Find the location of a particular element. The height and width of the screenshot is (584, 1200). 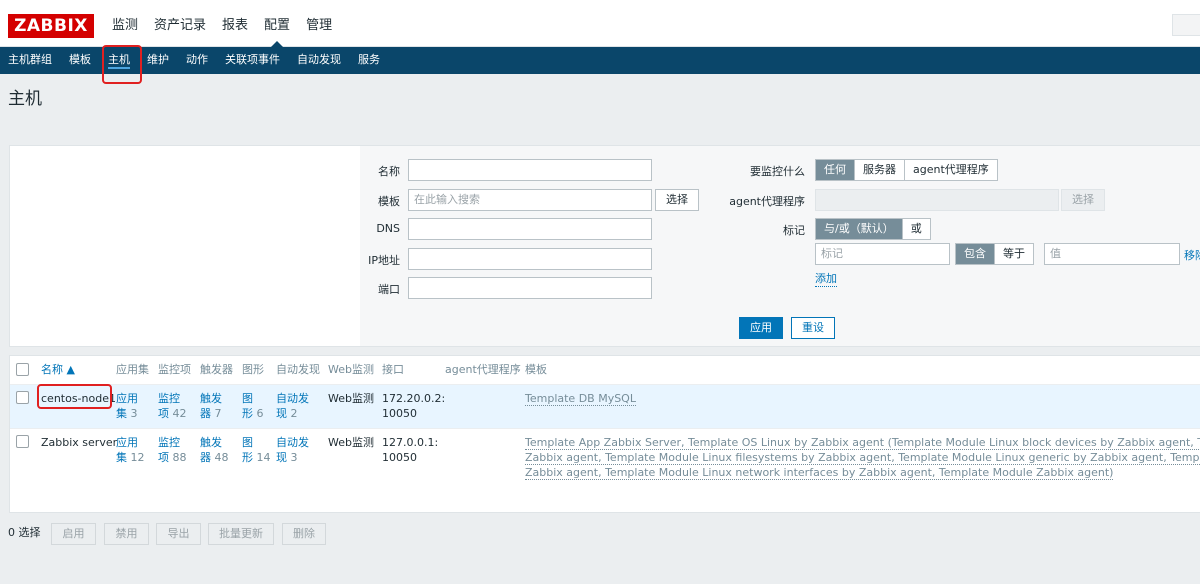

zabbix-logo: ZABBIX is located at coordinates (51, 26).